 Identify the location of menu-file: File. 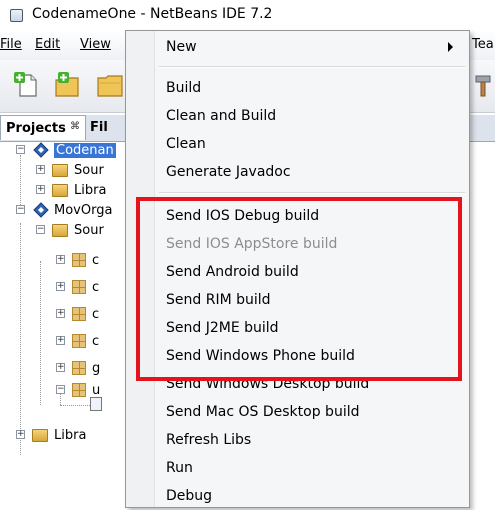
(11, 44).